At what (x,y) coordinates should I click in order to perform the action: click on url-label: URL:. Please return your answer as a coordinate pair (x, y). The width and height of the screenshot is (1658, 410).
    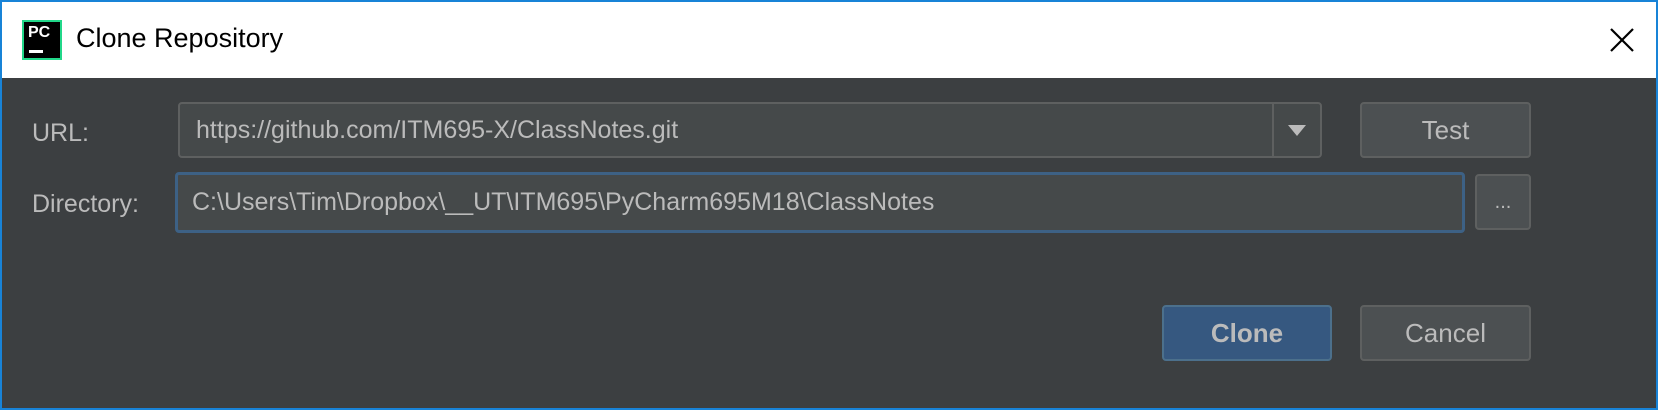
    Looking at the image, I should click on (60, 133).